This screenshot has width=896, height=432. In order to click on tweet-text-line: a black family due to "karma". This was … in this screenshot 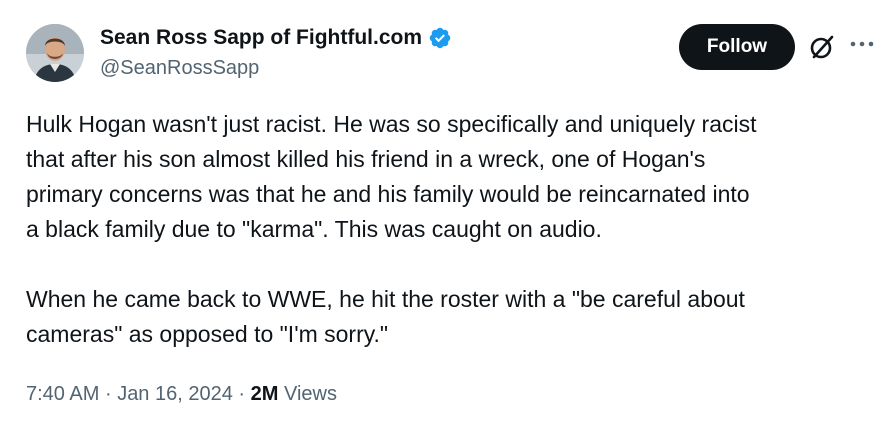, I will do `click(314, 229)`.